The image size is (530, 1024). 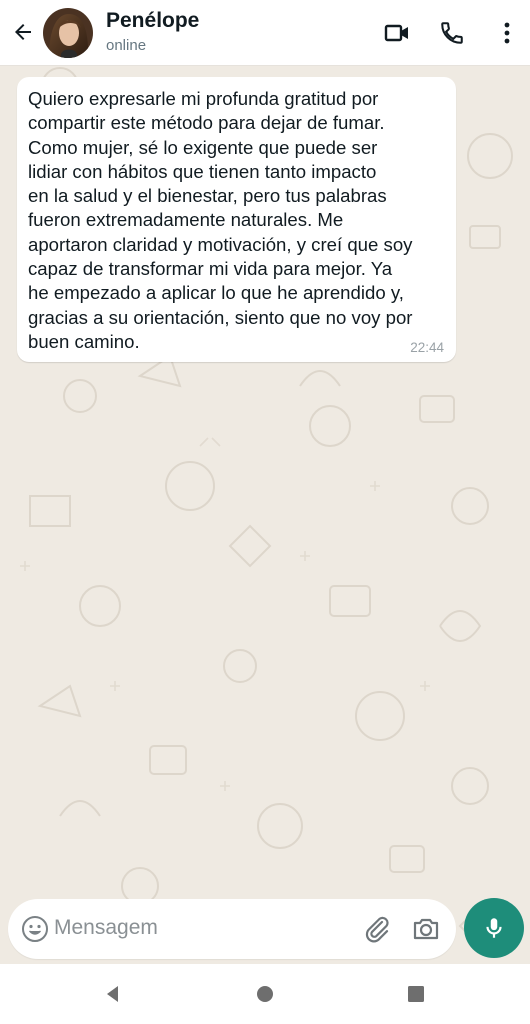 I want to click on voice-message-button, so click(x=494, y=928).